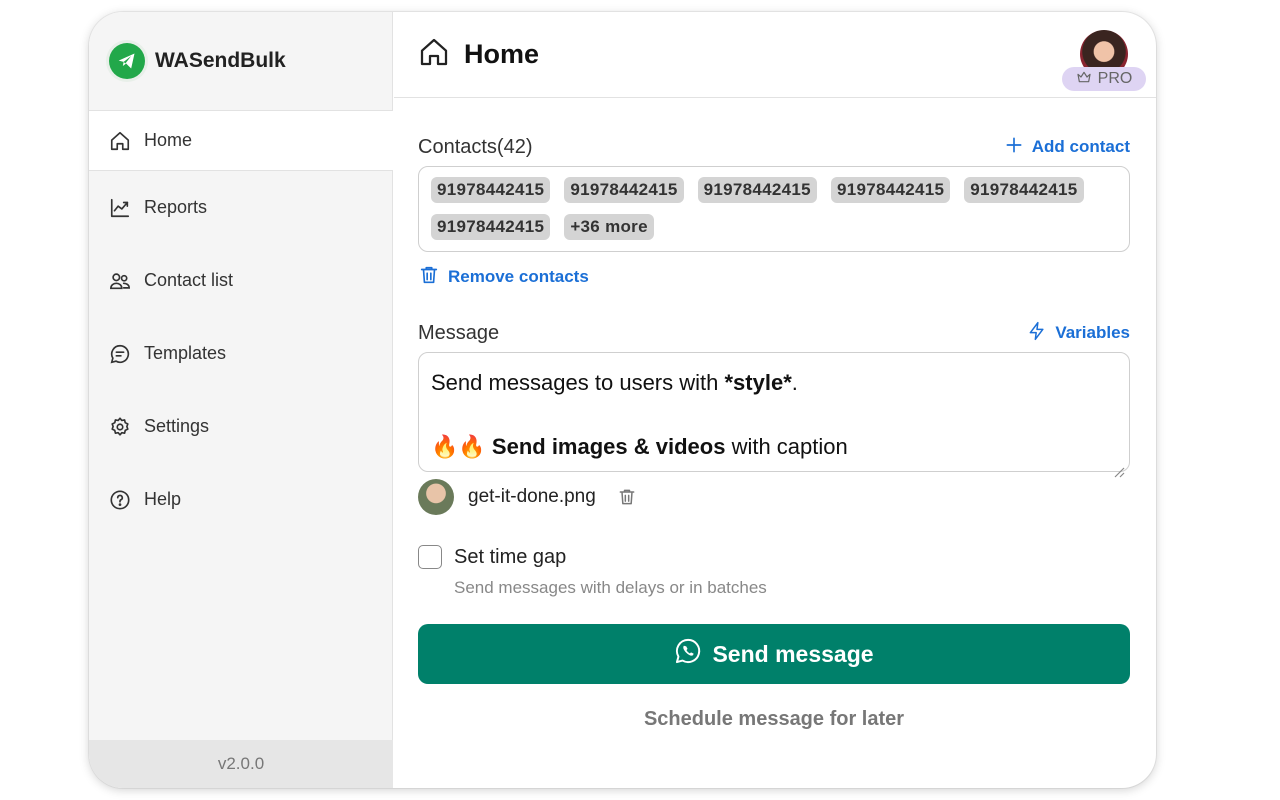  Describe the element at coordinates (120, 500) in the screenshot. I see `help-icon` at that location.